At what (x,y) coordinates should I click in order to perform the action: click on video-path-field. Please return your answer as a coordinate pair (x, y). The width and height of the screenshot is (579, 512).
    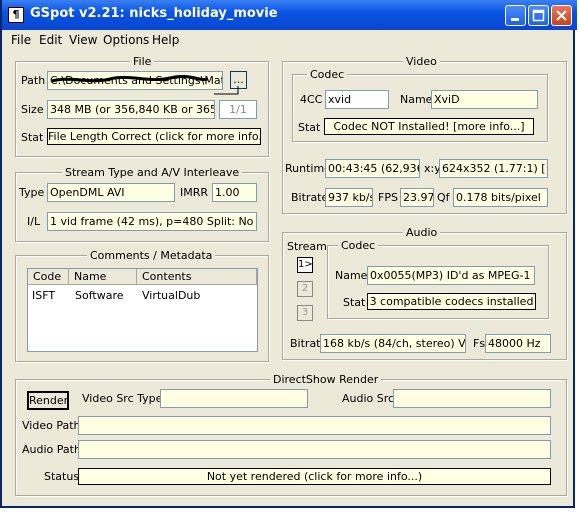
    Looking at the image, I should click on (314, 425).